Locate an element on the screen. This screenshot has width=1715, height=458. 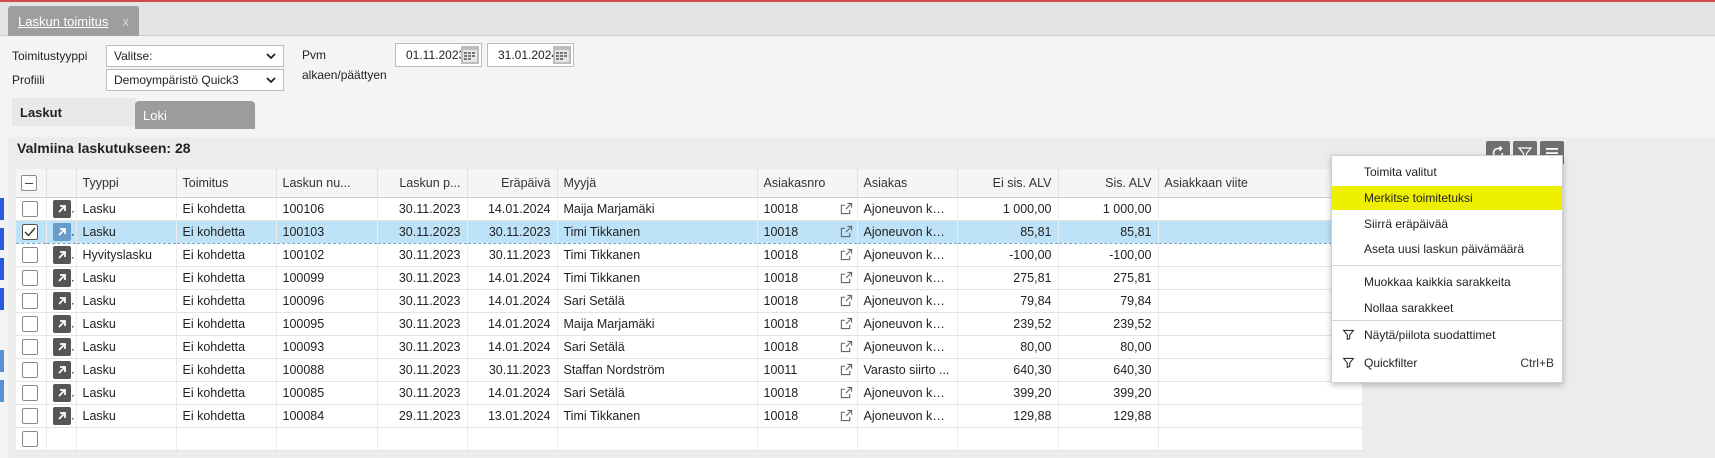
col-header: Toimitus is located at coordinates (226, 183).